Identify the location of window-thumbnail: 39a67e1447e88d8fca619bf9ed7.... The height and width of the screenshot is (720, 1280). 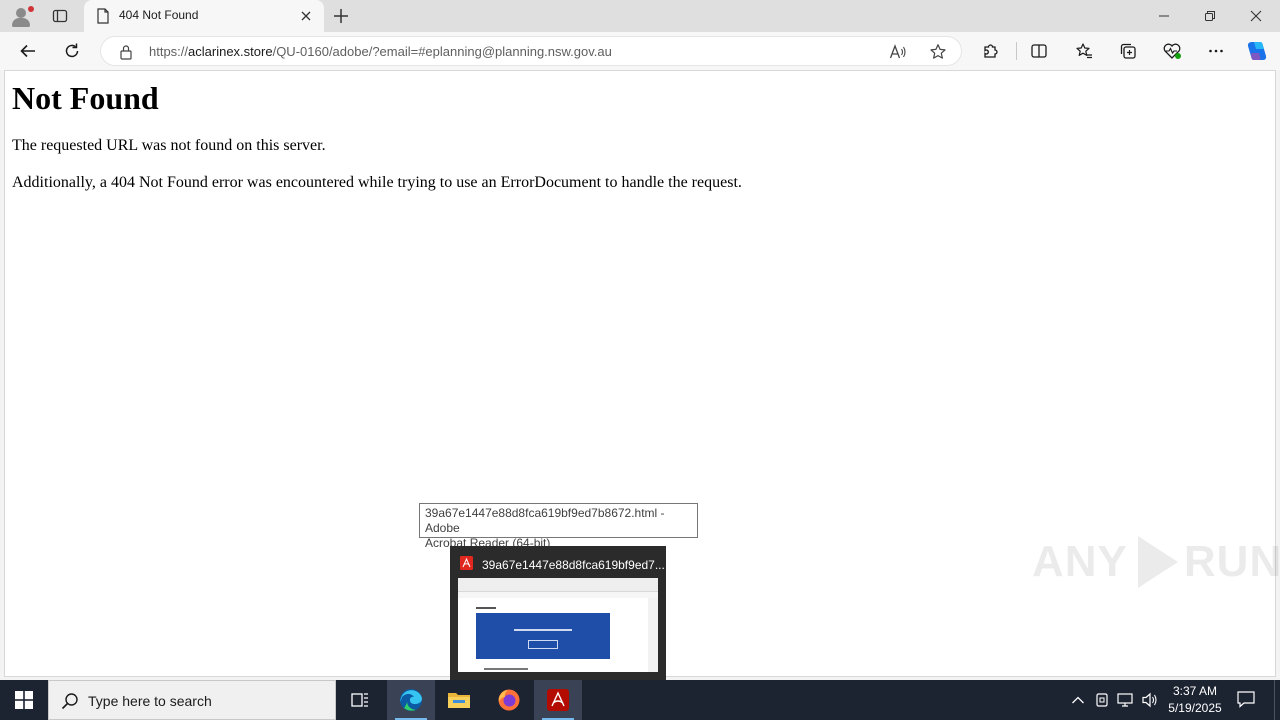
(558, 613).